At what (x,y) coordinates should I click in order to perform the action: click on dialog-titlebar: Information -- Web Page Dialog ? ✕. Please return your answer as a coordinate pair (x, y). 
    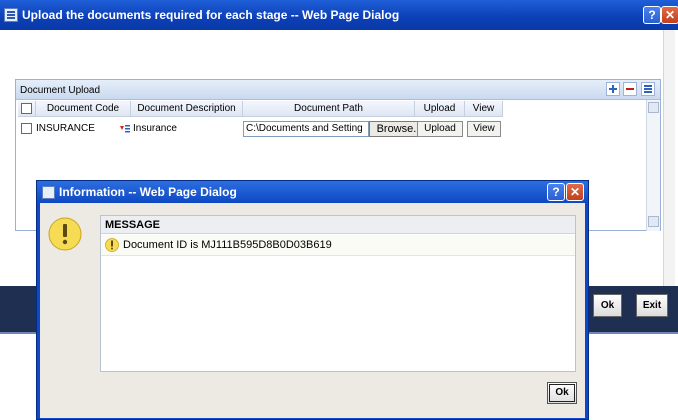
    Looking at the image, I should click on (312, 192).